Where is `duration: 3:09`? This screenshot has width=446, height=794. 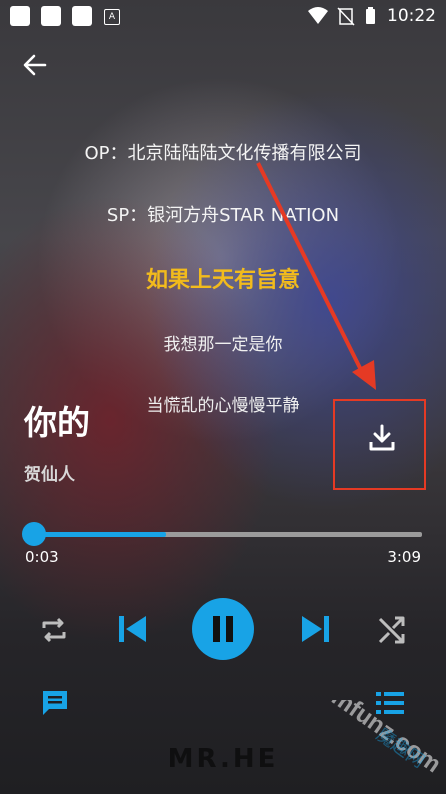 duration: 3:09 is located at coordinates (404, 557).